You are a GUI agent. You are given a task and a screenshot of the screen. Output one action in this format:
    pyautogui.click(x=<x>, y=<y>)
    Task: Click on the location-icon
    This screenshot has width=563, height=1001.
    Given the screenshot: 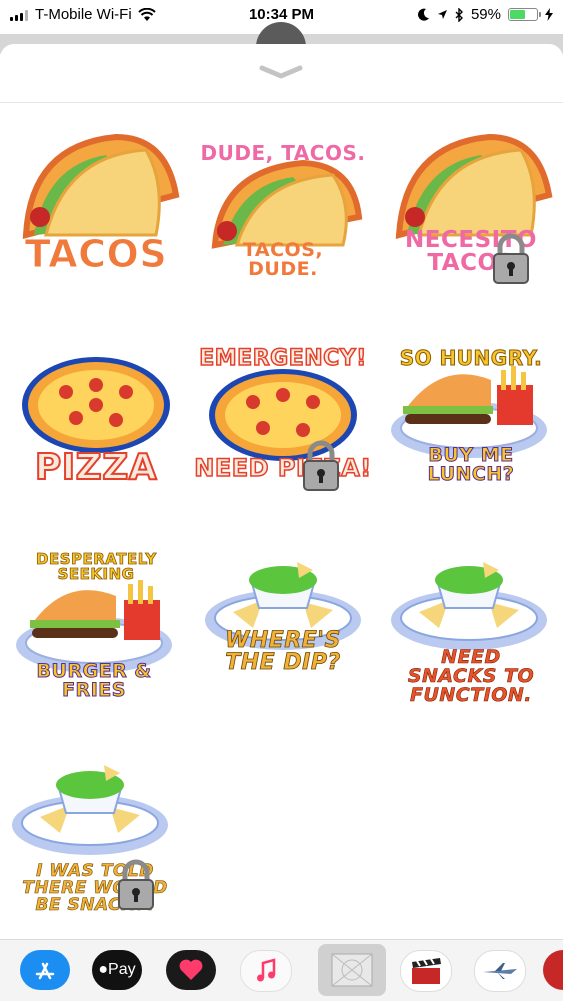 What is the action you would take?
    pyautogui.click(x=442, y=14)
    